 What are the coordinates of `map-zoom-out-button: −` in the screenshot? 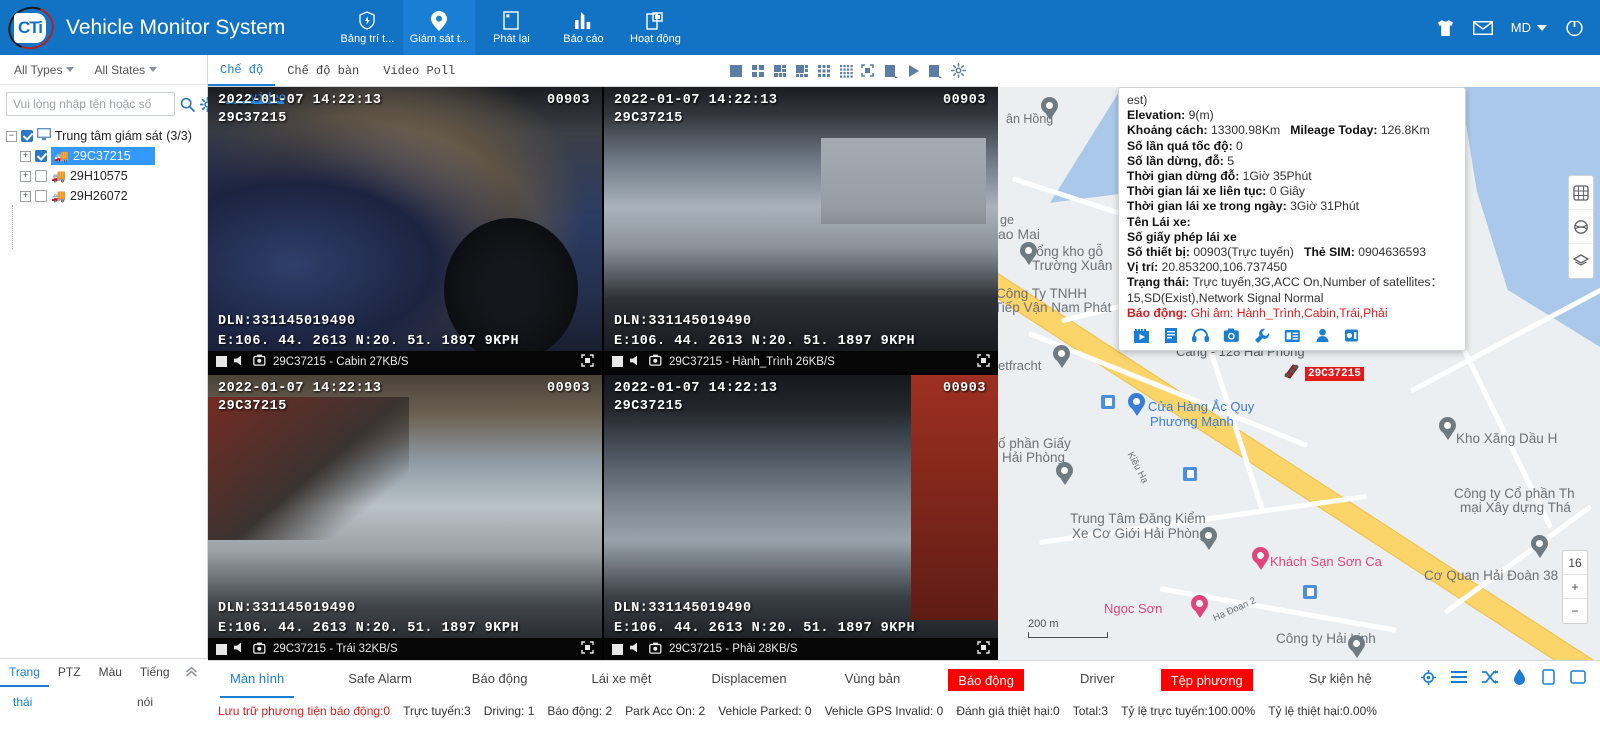 It's located at (1575, 611).